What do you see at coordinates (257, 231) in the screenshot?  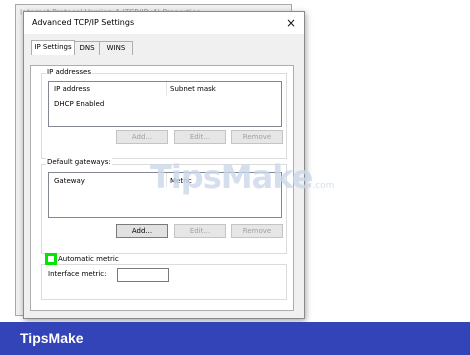 I see `gateway-remove-button: Remove` at bounding box center [257, 231].